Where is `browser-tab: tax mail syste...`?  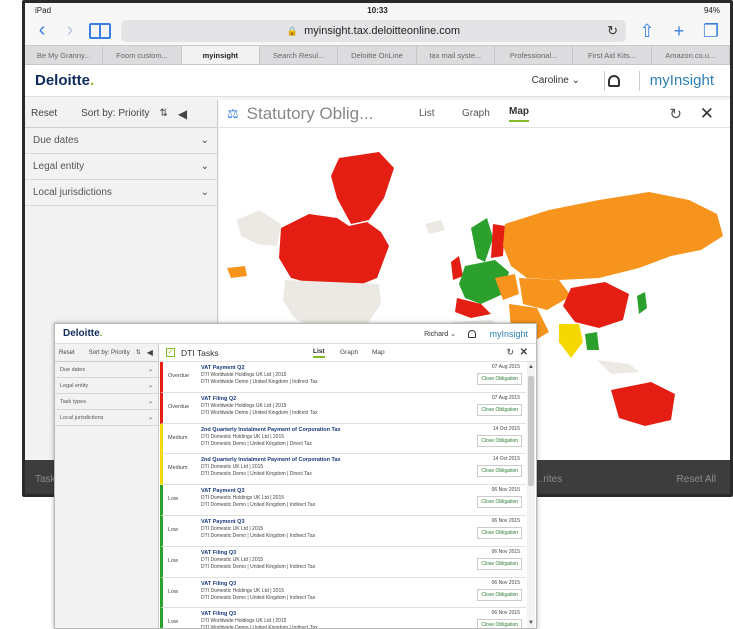
browser-tab: tax mail syste... is located at coordinates (456, 55).